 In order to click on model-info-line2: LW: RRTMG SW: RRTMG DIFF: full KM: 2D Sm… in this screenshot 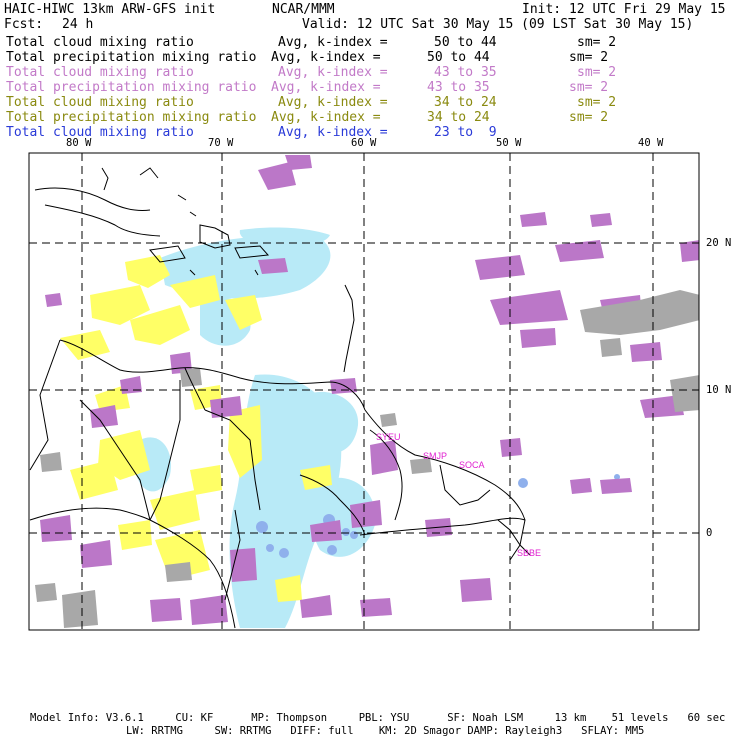, I will do `click(385, 731)`.